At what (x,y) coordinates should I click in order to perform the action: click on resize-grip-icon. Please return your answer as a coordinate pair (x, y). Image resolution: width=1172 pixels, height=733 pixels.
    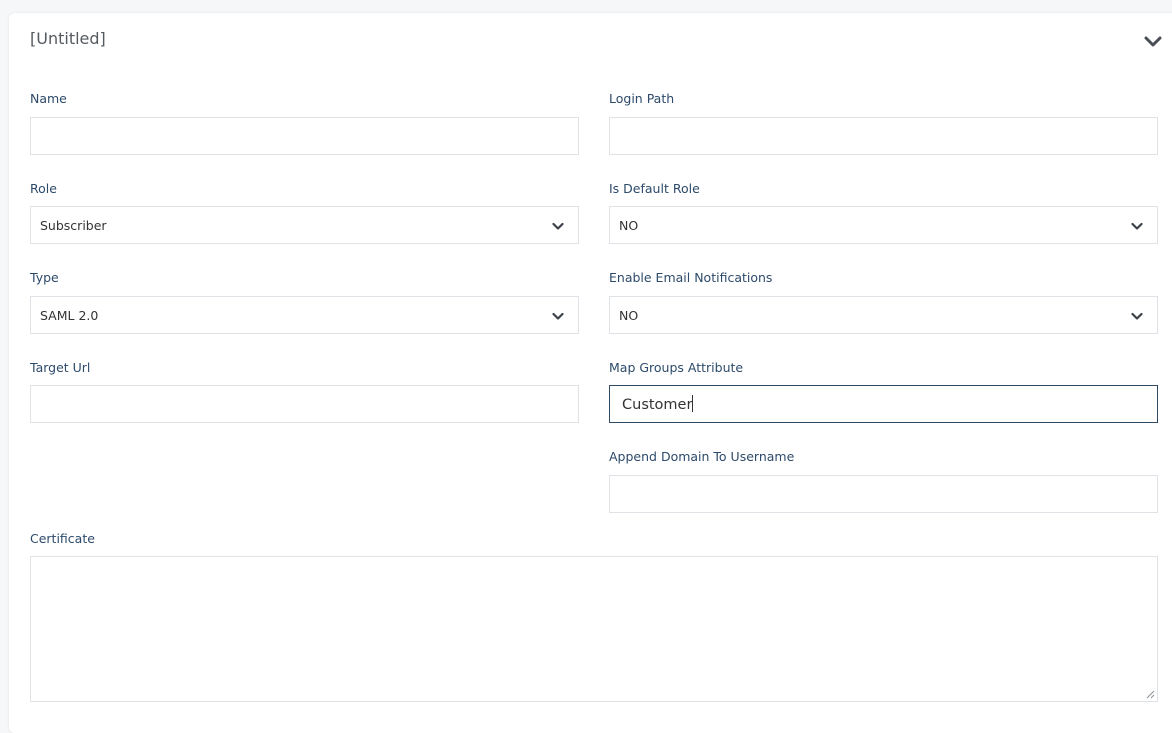
    Looking at the image, I should click on (1150, 694).